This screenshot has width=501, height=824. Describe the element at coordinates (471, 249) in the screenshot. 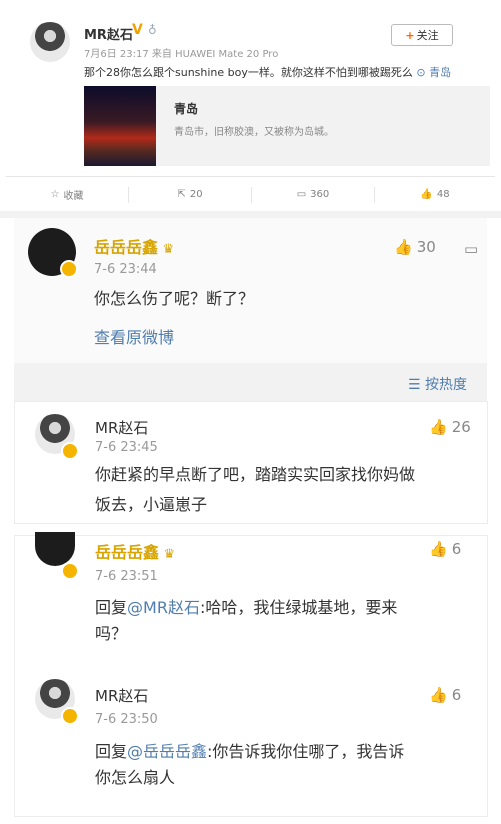

I see `reply-icon: ▭` at that location.